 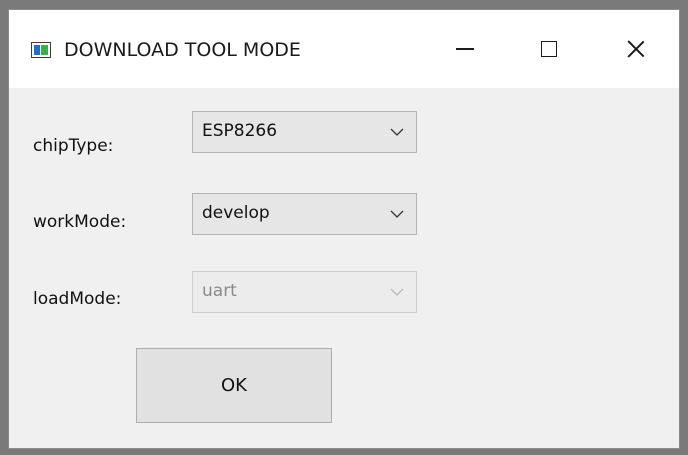 What do you see at coordinates (44, 50) in the screenshot?
I see `app-icon-right-pane` at bounding box center [44, 50].